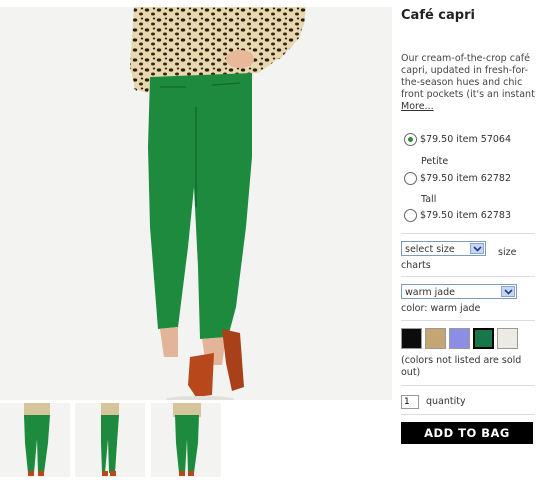  I want to click on size-select-value: select size, so click(430, 249).